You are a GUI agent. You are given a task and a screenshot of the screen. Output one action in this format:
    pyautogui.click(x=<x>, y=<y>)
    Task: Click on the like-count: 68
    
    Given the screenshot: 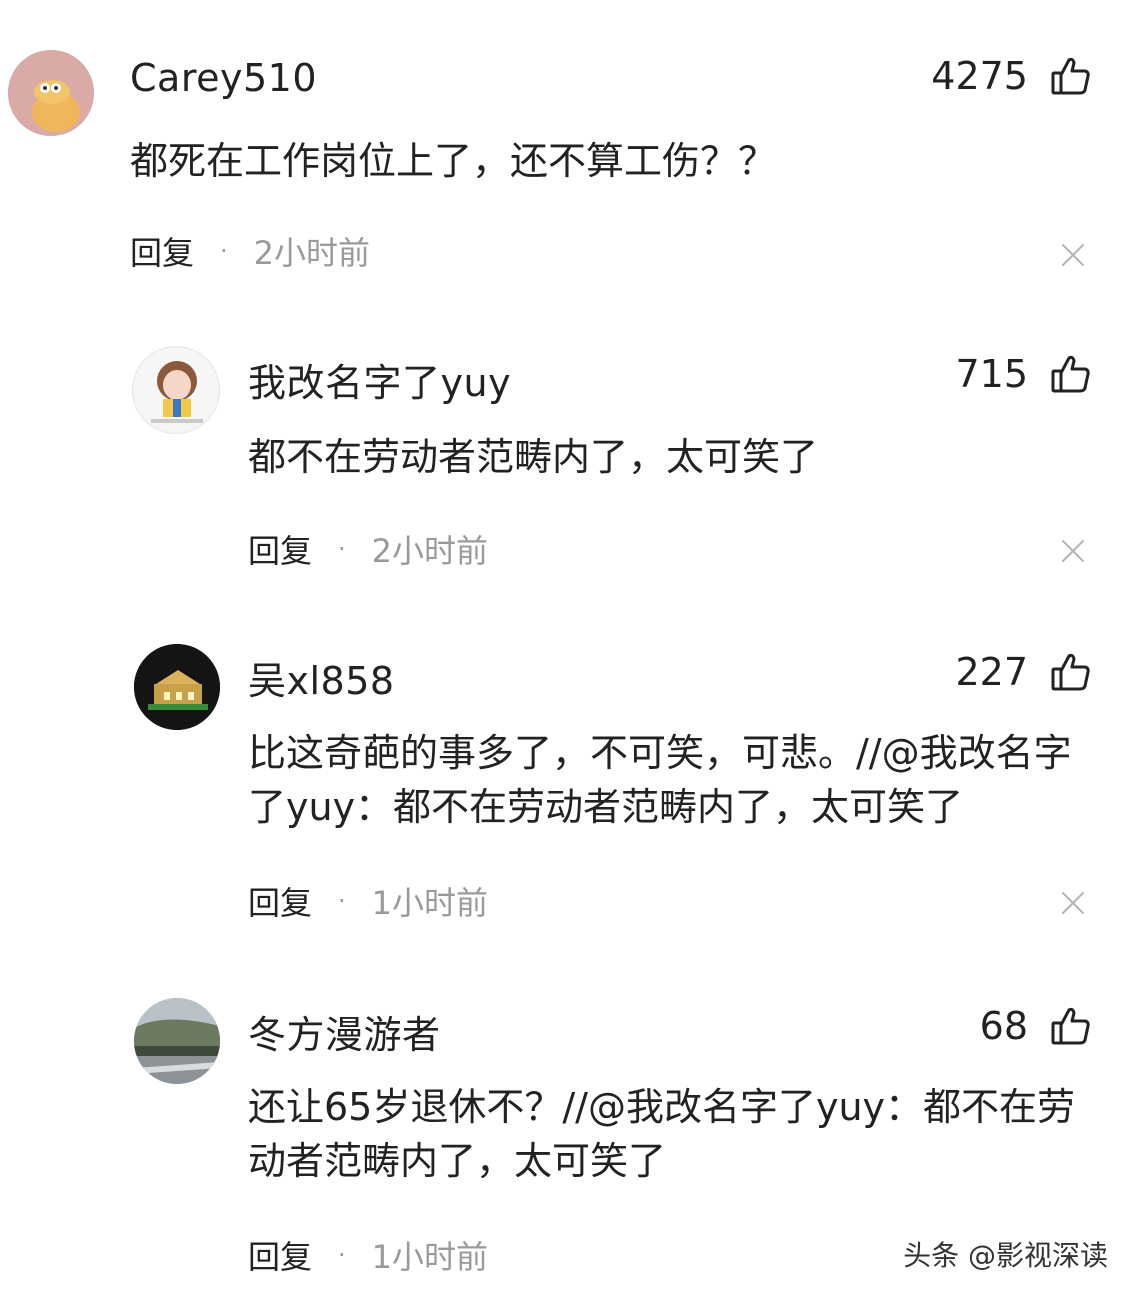 What is the action you would take?
    pyautogui.click(x=1003, y=1026)
    